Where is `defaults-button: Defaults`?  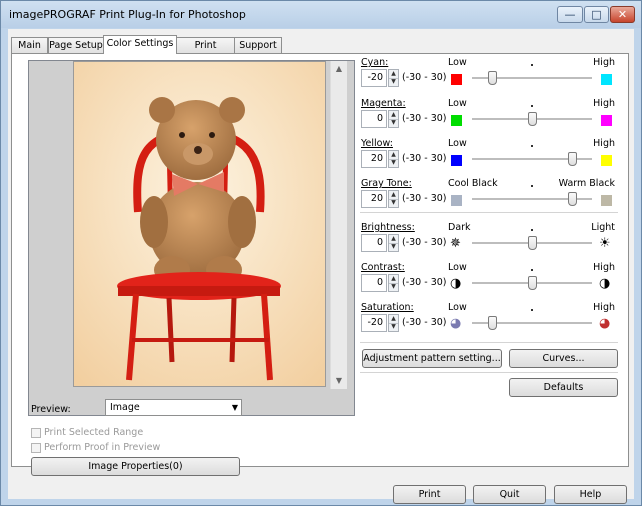
defaults-button: Defaults is located at coordinates (563, 387).